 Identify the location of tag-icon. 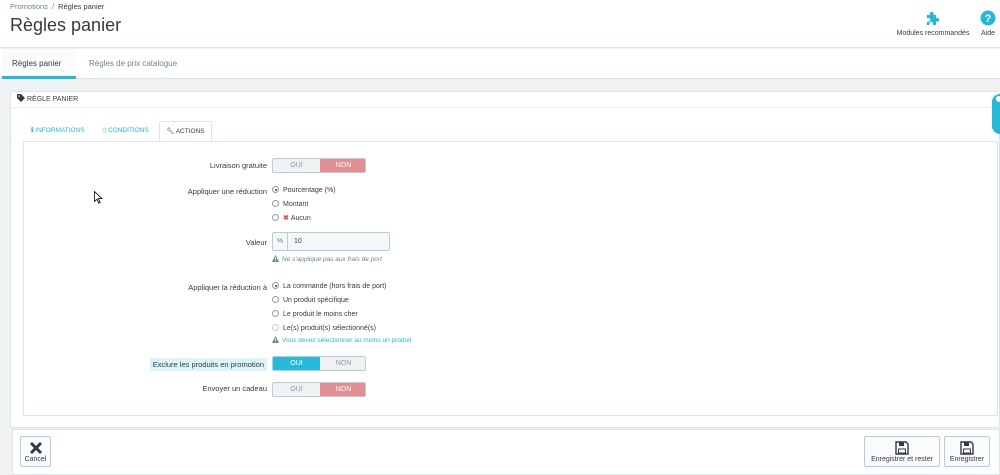
(21, 98).